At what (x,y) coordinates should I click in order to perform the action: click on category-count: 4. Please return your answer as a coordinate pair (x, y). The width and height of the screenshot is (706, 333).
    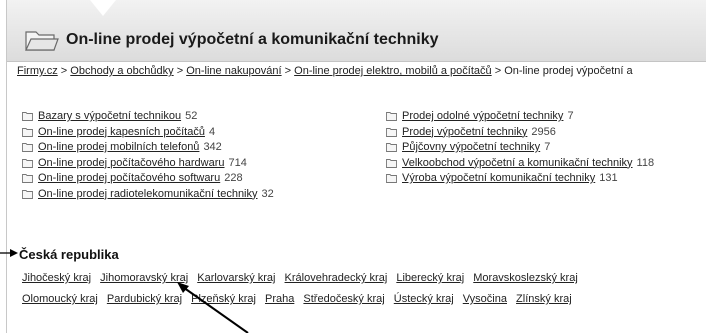
    Looking at the image, I should click on (212, 131).